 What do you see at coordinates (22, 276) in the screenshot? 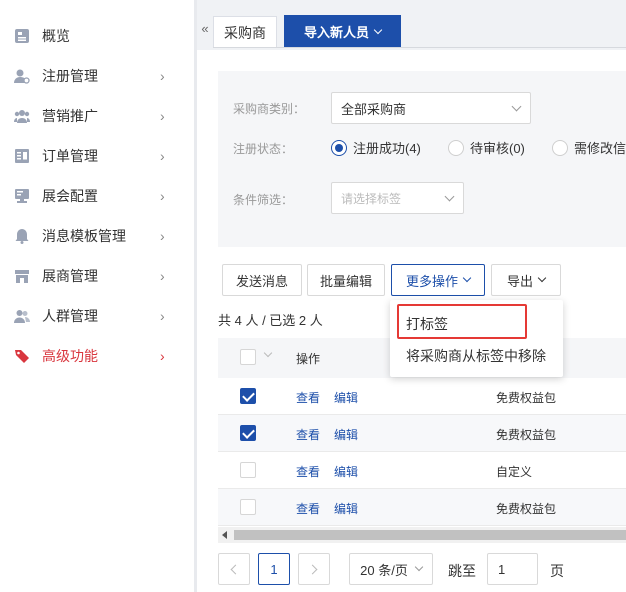
I see `store-icon` at bounding box center [22, 276].